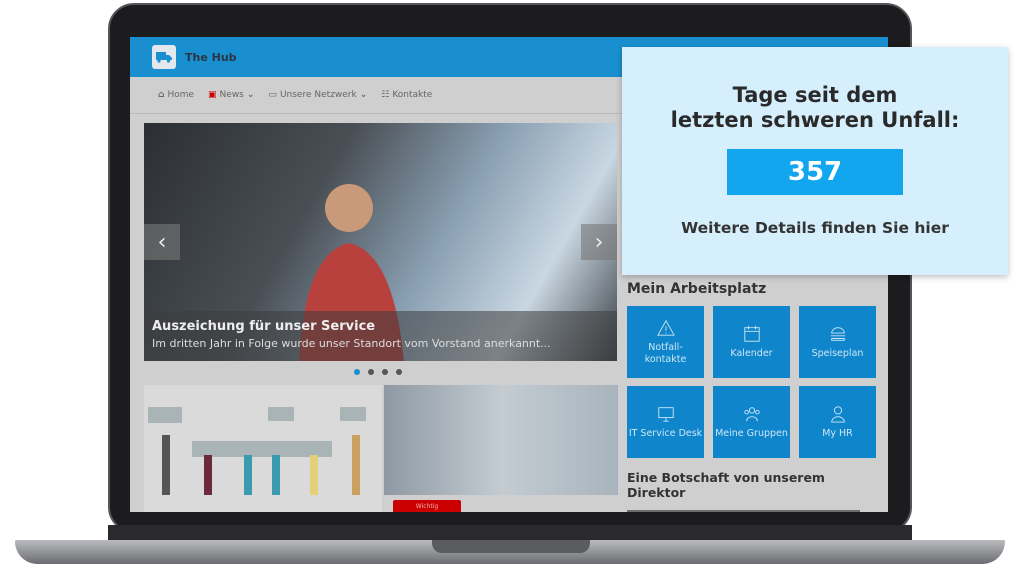  Describe the element at coordinates (164, 57) in the screenshot. I see `truck-logo-icon` at that location.